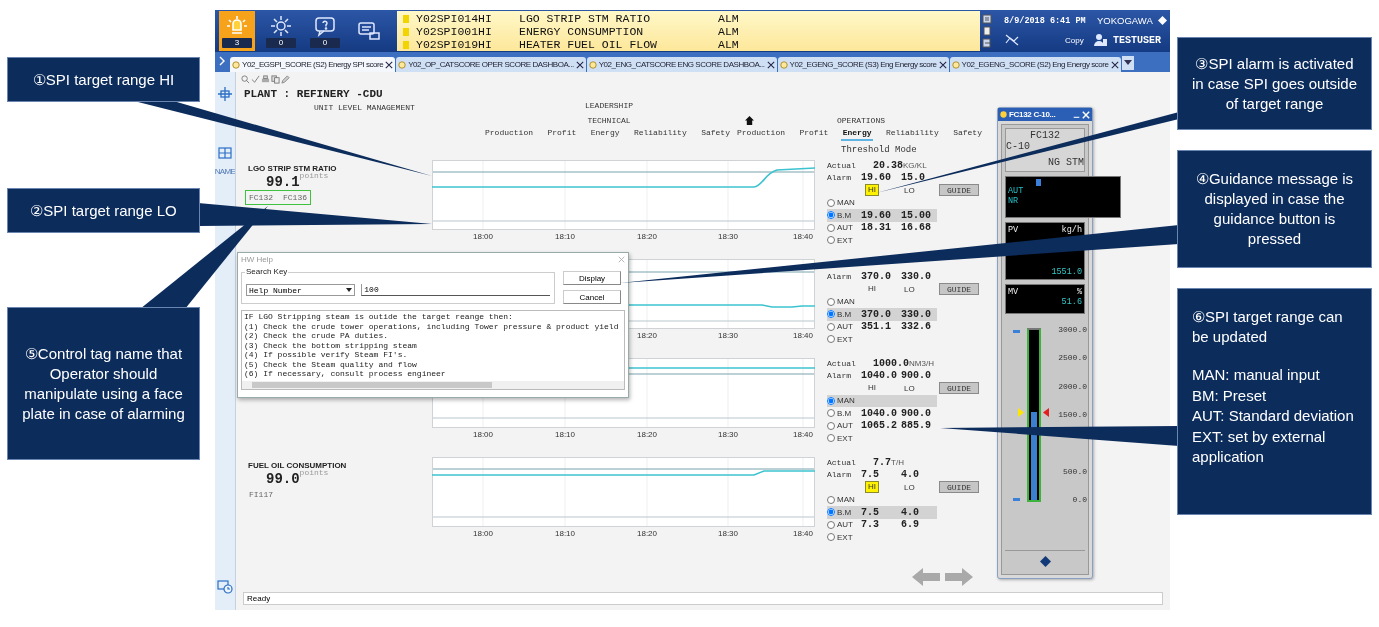  I want to click on scale-label: 2000.0, so click(1072, 386).